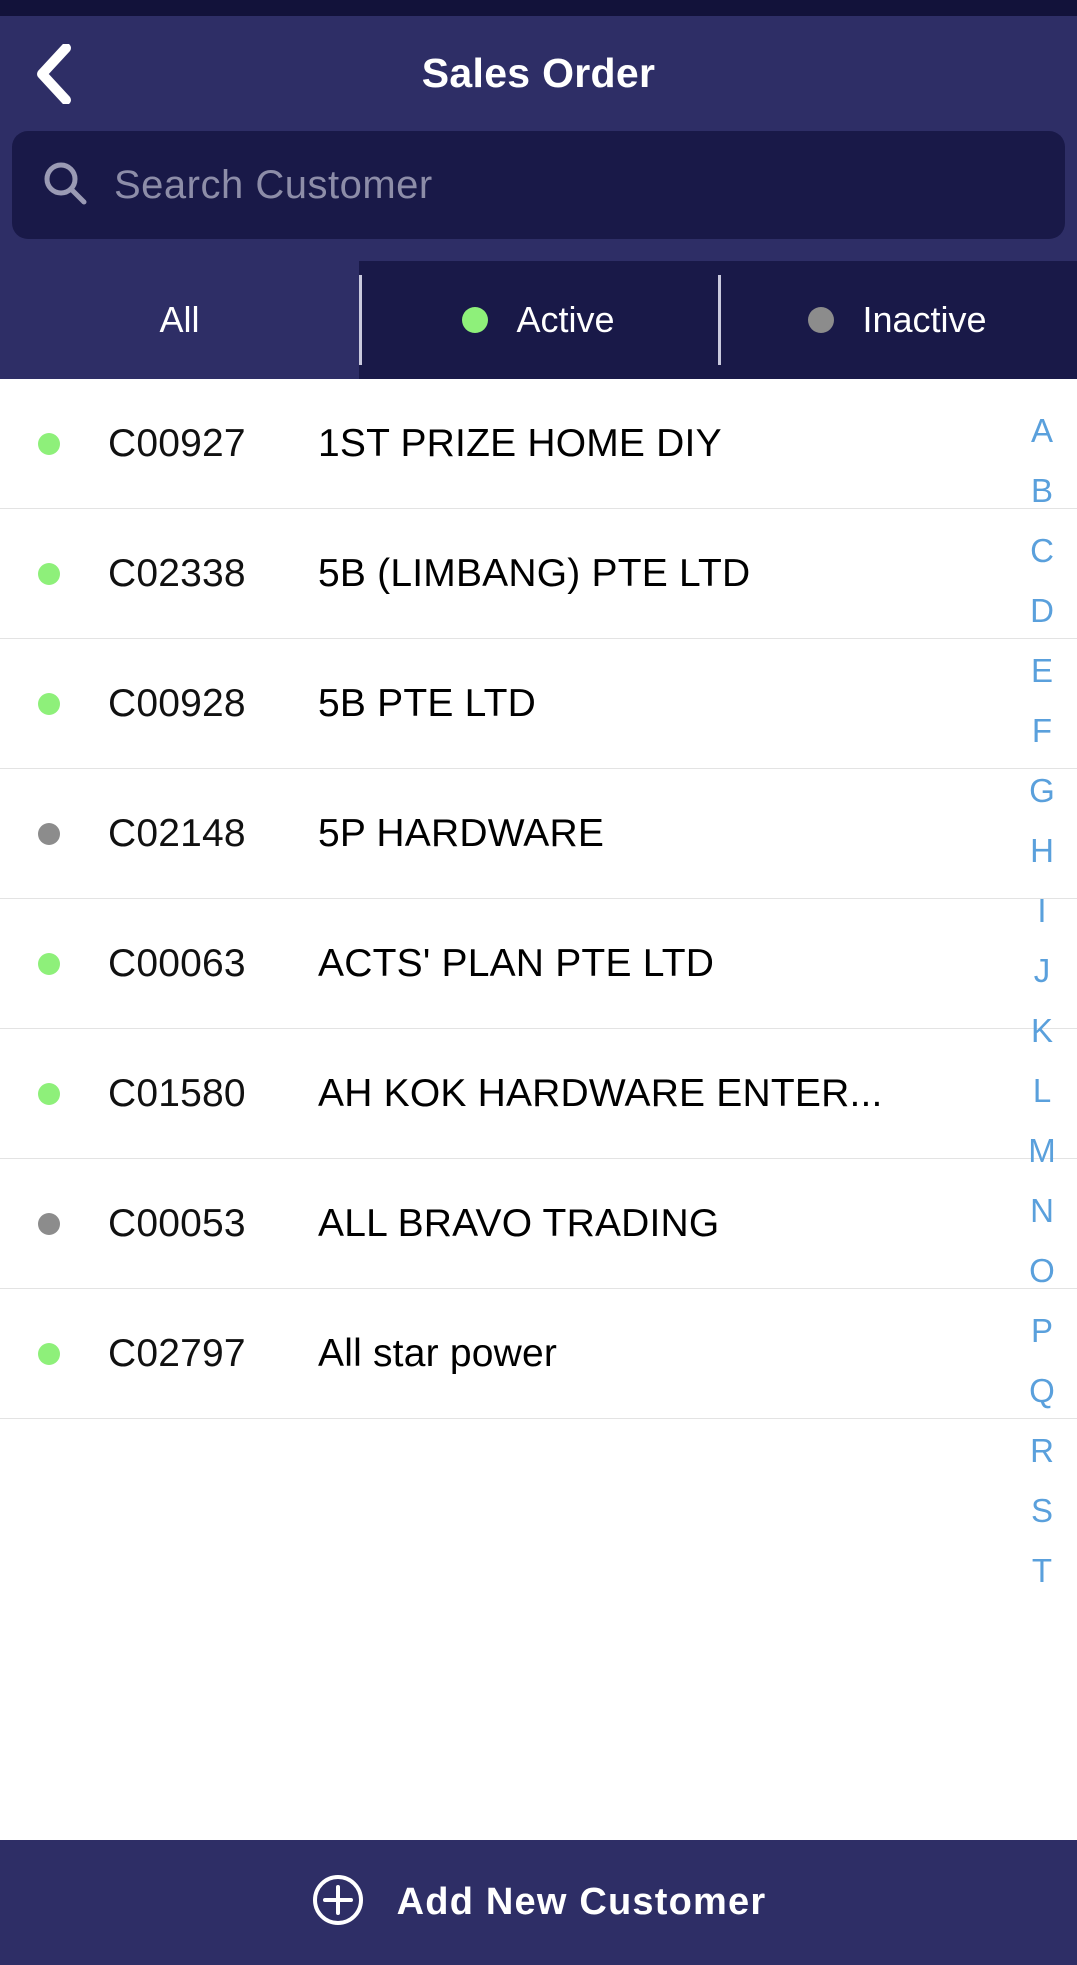 The height and width of the screenshot is (1965, 1077). Describe the element at coordinates (1042, 971) in the screenshot. I see `alphabet-index-letter: J` at that location.